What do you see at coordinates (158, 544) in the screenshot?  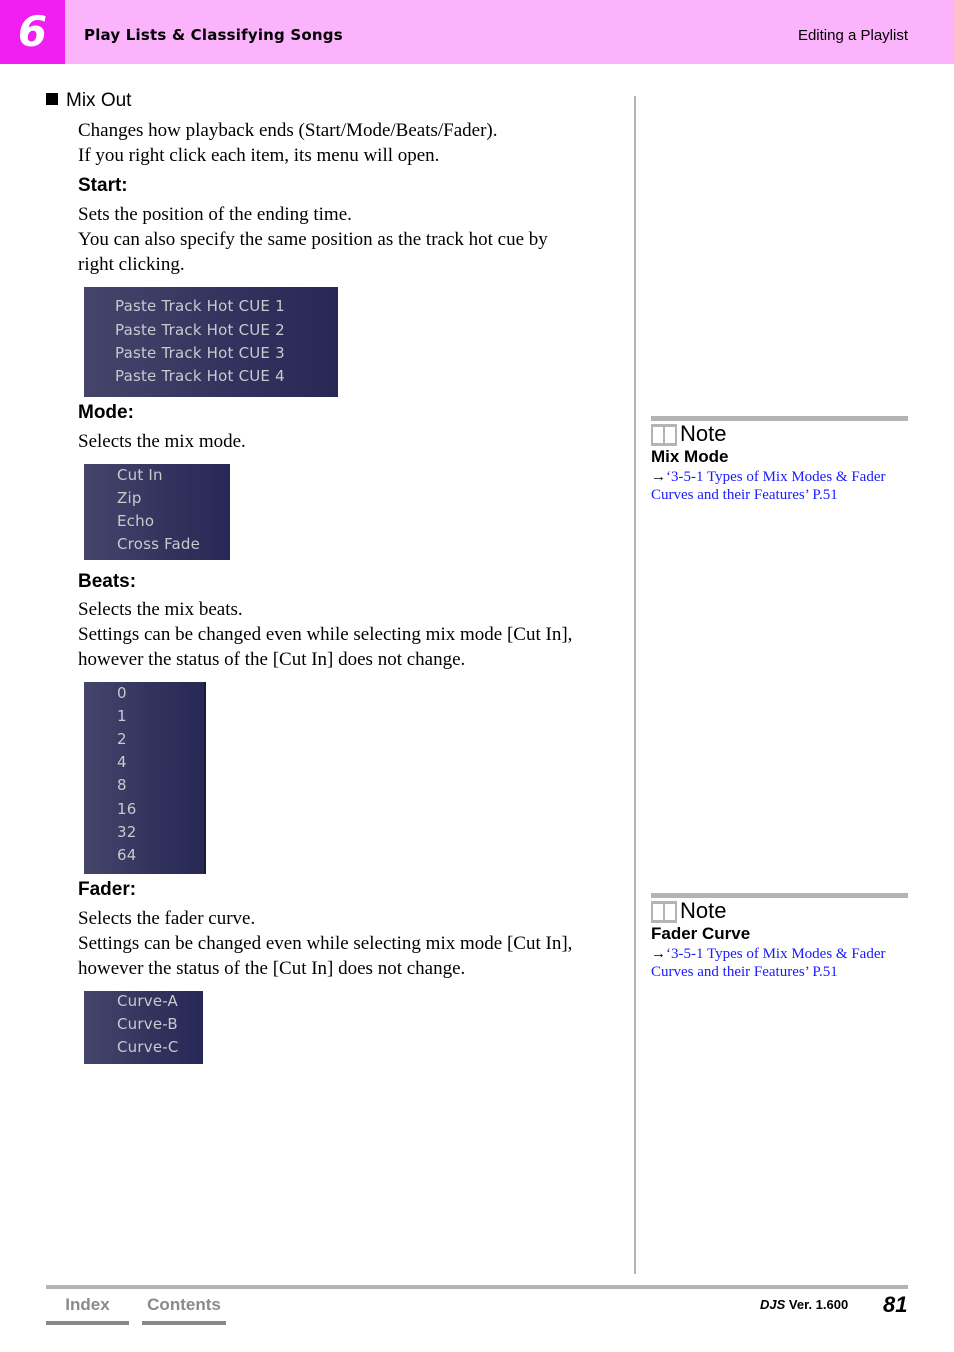 I see `menu-item-cross-fade: Cross Fade` at bounding box center [158, 544].